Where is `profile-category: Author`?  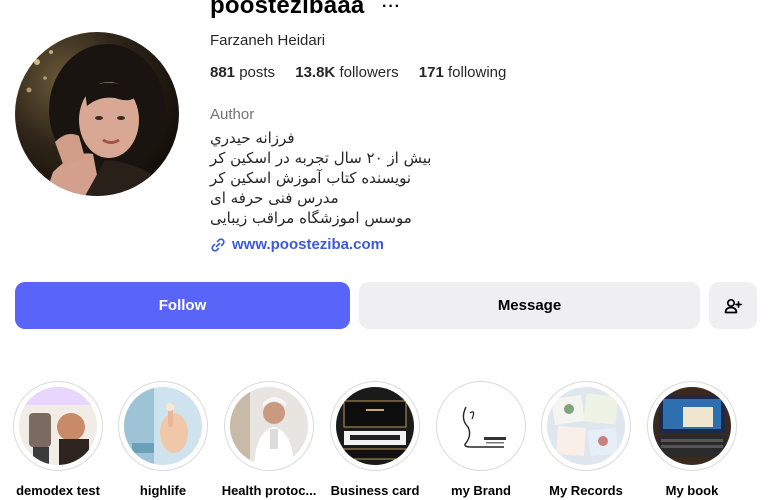
profile-category: Author is located at coordinates (232, 114).